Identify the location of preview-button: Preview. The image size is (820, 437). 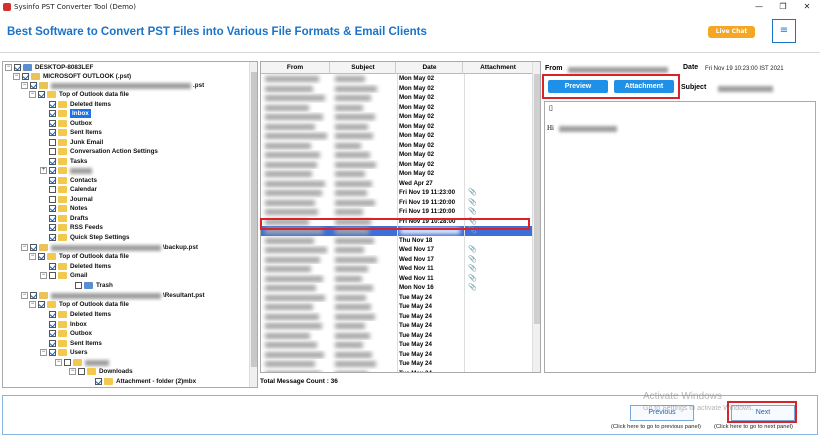
(578, 86).